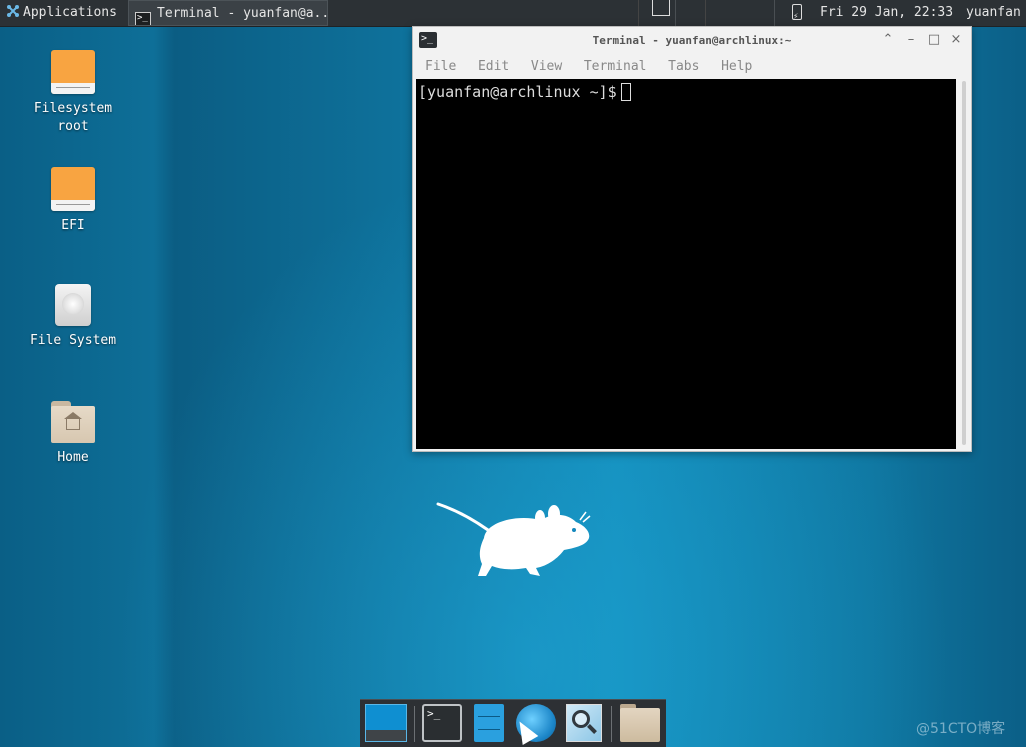 The image size is (1026, 747). What do you see at coordinates (513, 539) in the screenshot?
I see `xfce-mouse-logo` at bounding box center [513, 539].